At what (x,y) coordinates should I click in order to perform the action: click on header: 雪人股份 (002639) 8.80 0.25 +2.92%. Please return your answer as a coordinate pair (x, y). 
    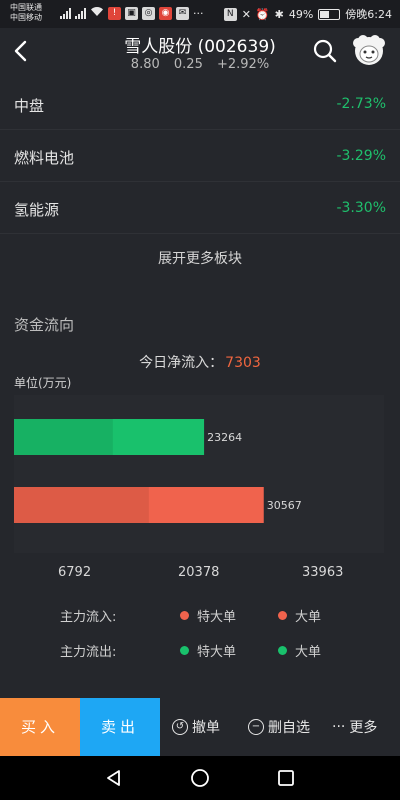
    Looking at the image, I should click on (200, 53).